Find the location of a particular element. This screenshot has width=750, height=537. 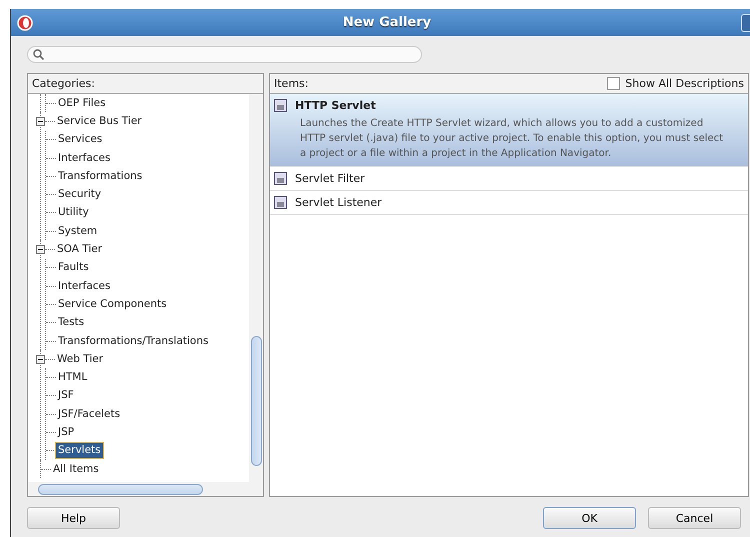

item-name: Servlet Filter is located at coordinates (330, 178).